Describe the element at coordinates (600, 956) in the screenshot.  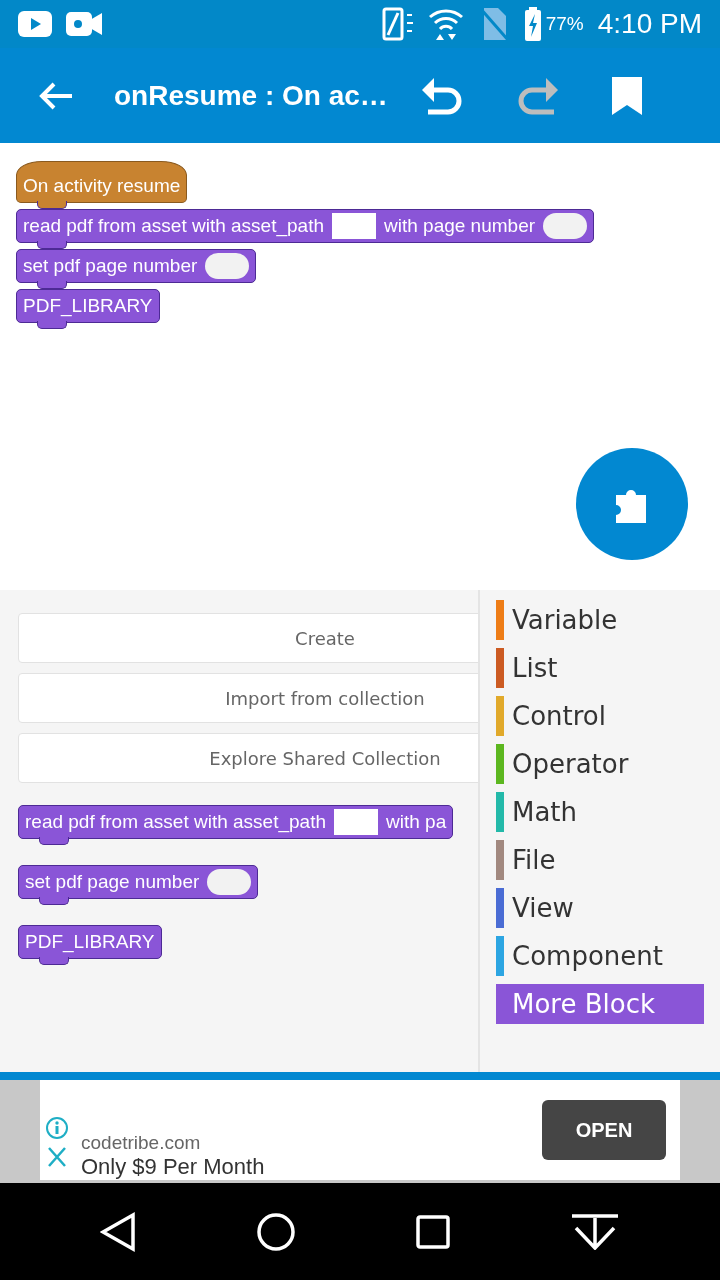
I see `category-item: Component` at that location.